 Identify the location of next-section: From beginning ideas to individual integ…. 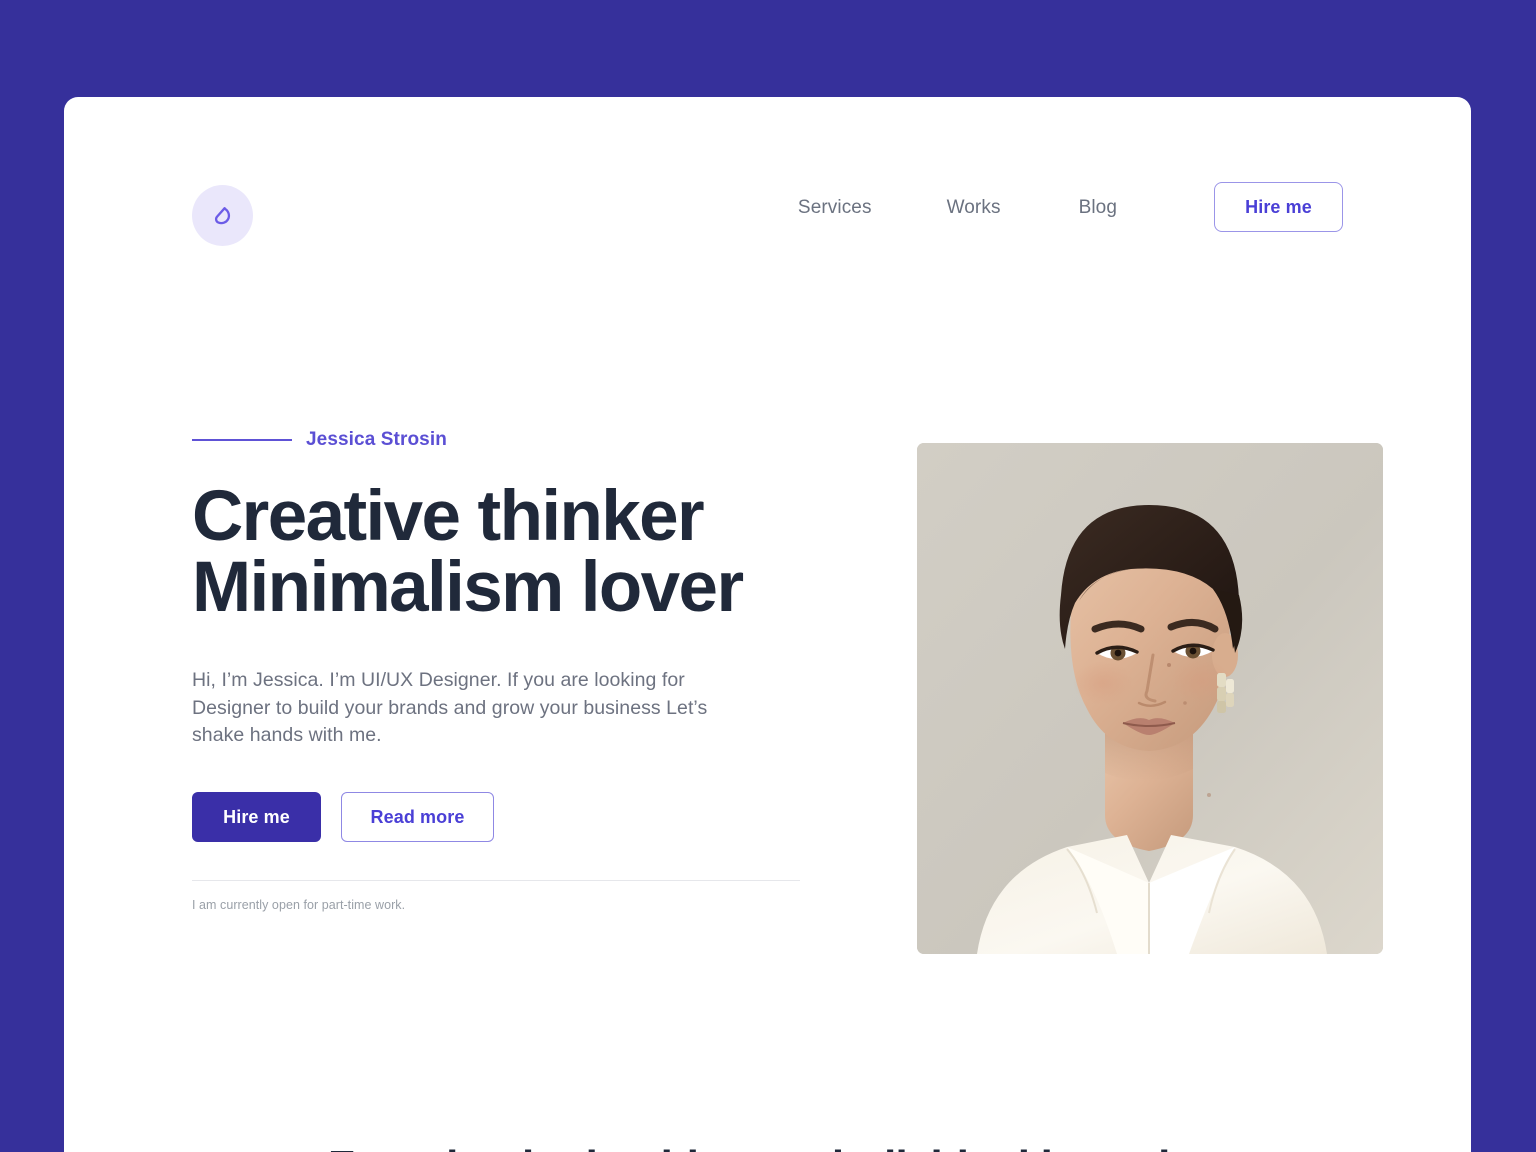
(767, 1119).